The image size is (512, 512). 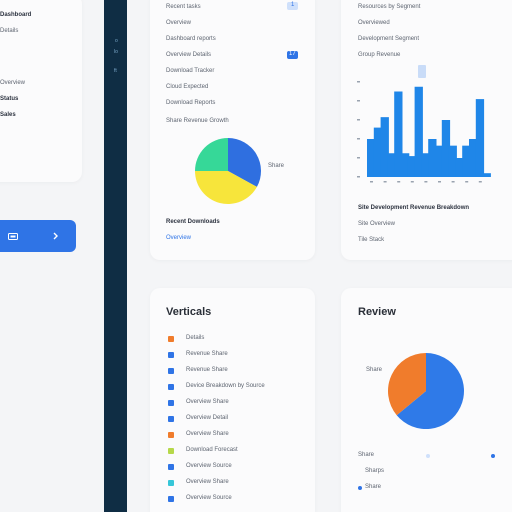 I want to click on folder-icon, so click(x=13, y=236).